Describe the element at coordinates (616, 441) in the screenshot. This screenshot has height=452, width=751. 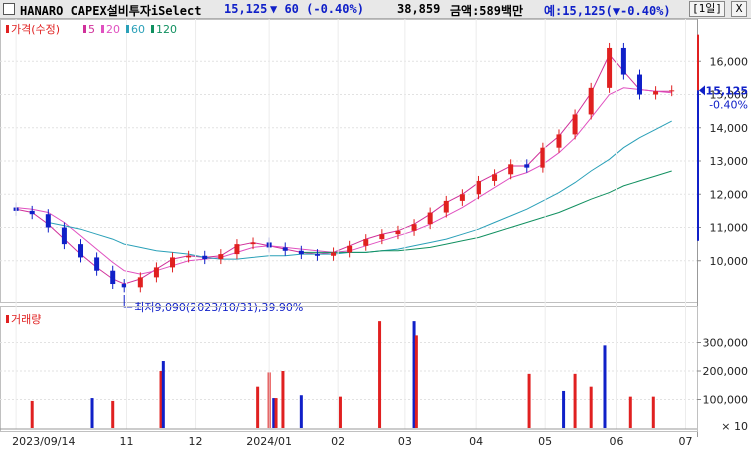
I see `date-tick-label: 06` at that location.